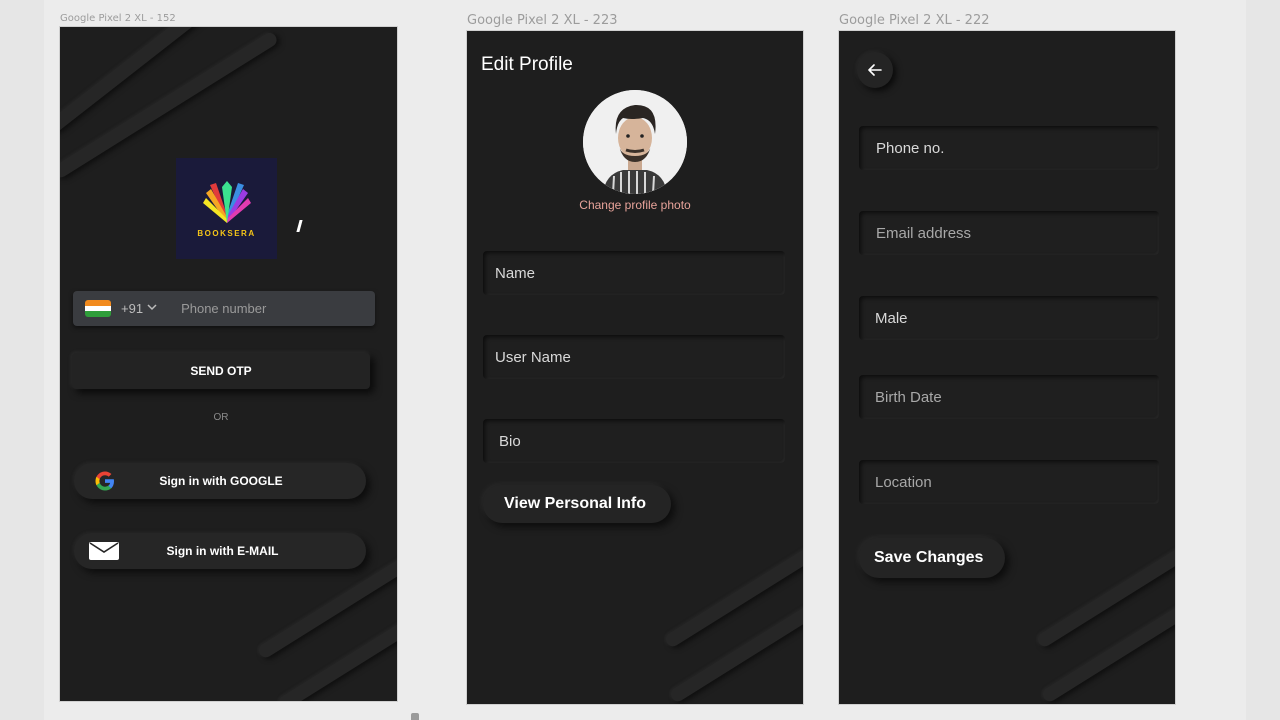 This screenshot has height=720, width=1280. What do you see at coordinates (132, 308) in the screenshot?
I see `country-code: +91` at bounding box center [132, 308].